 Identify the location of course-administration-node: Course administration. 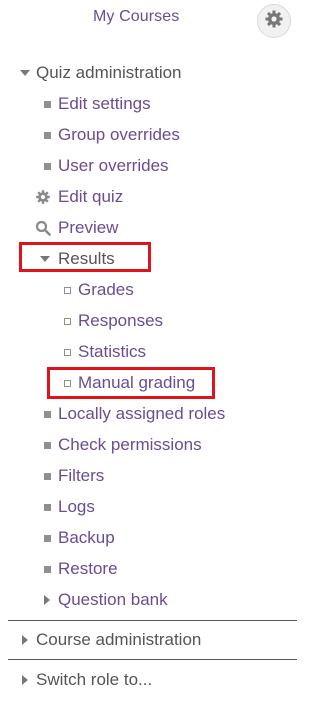
(108, 640).